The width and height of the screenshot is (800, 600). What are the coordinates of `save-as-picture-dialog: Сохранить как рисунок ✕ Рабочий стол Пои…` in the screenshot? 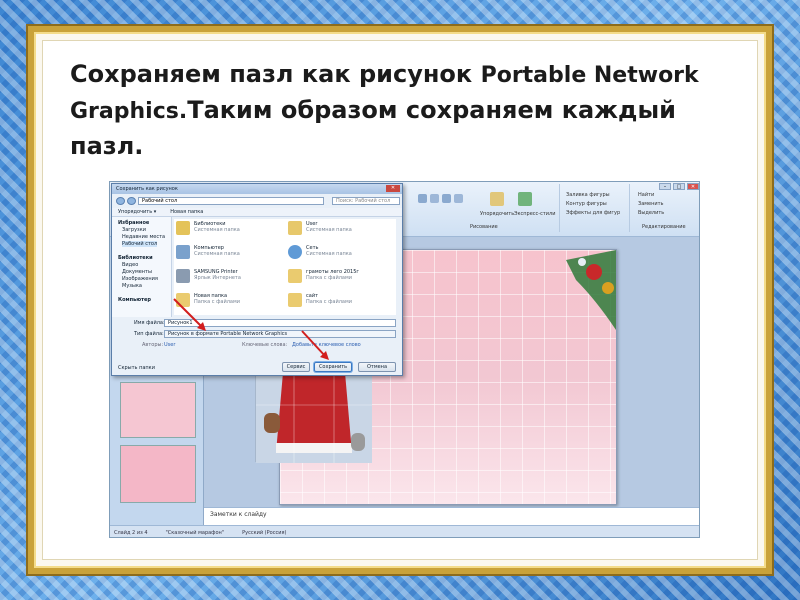 It's located at (257, 279).